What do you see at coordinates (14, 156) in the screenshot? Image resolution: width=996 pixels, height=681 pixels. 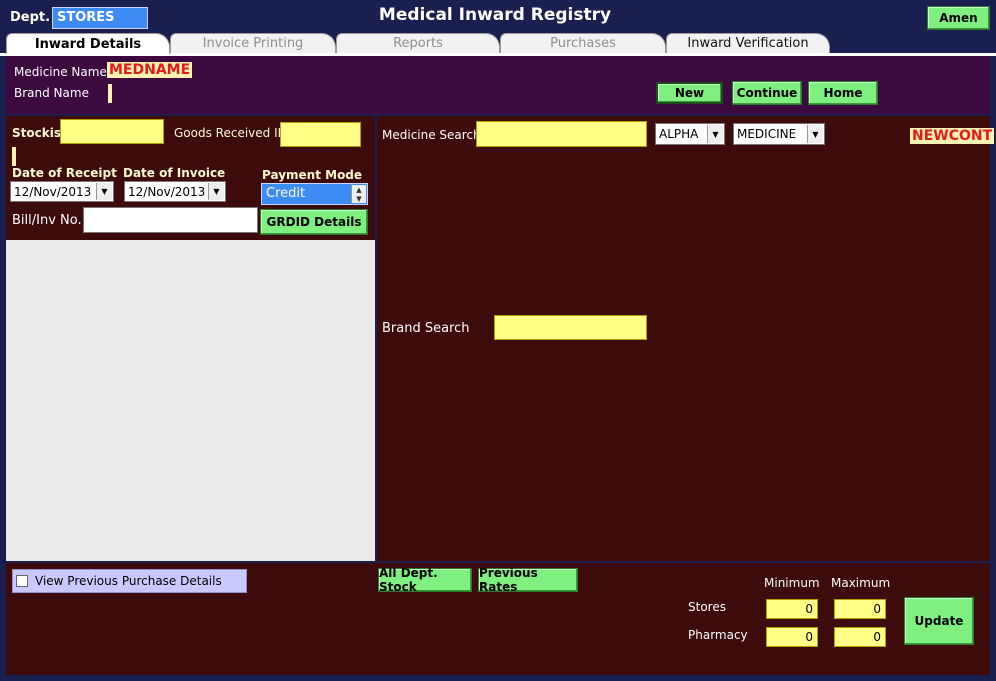 I see `stockist-value` at bounding box center [14, 156].